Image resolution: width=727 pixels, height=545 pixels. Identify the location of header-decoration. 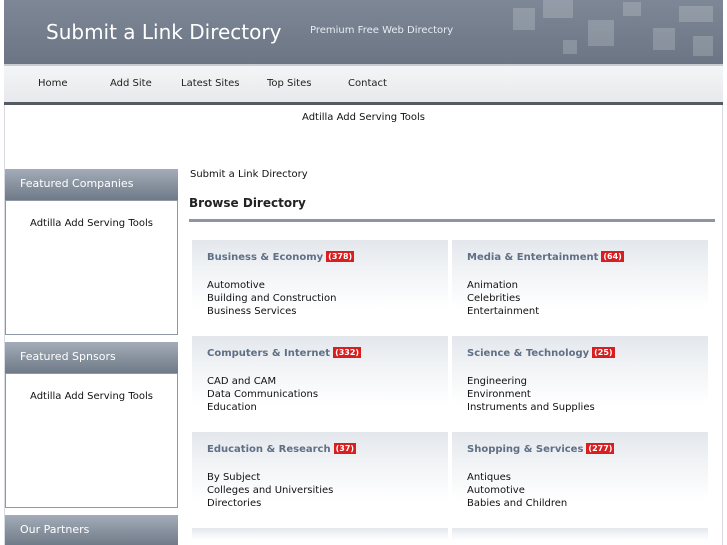
(608, 32).